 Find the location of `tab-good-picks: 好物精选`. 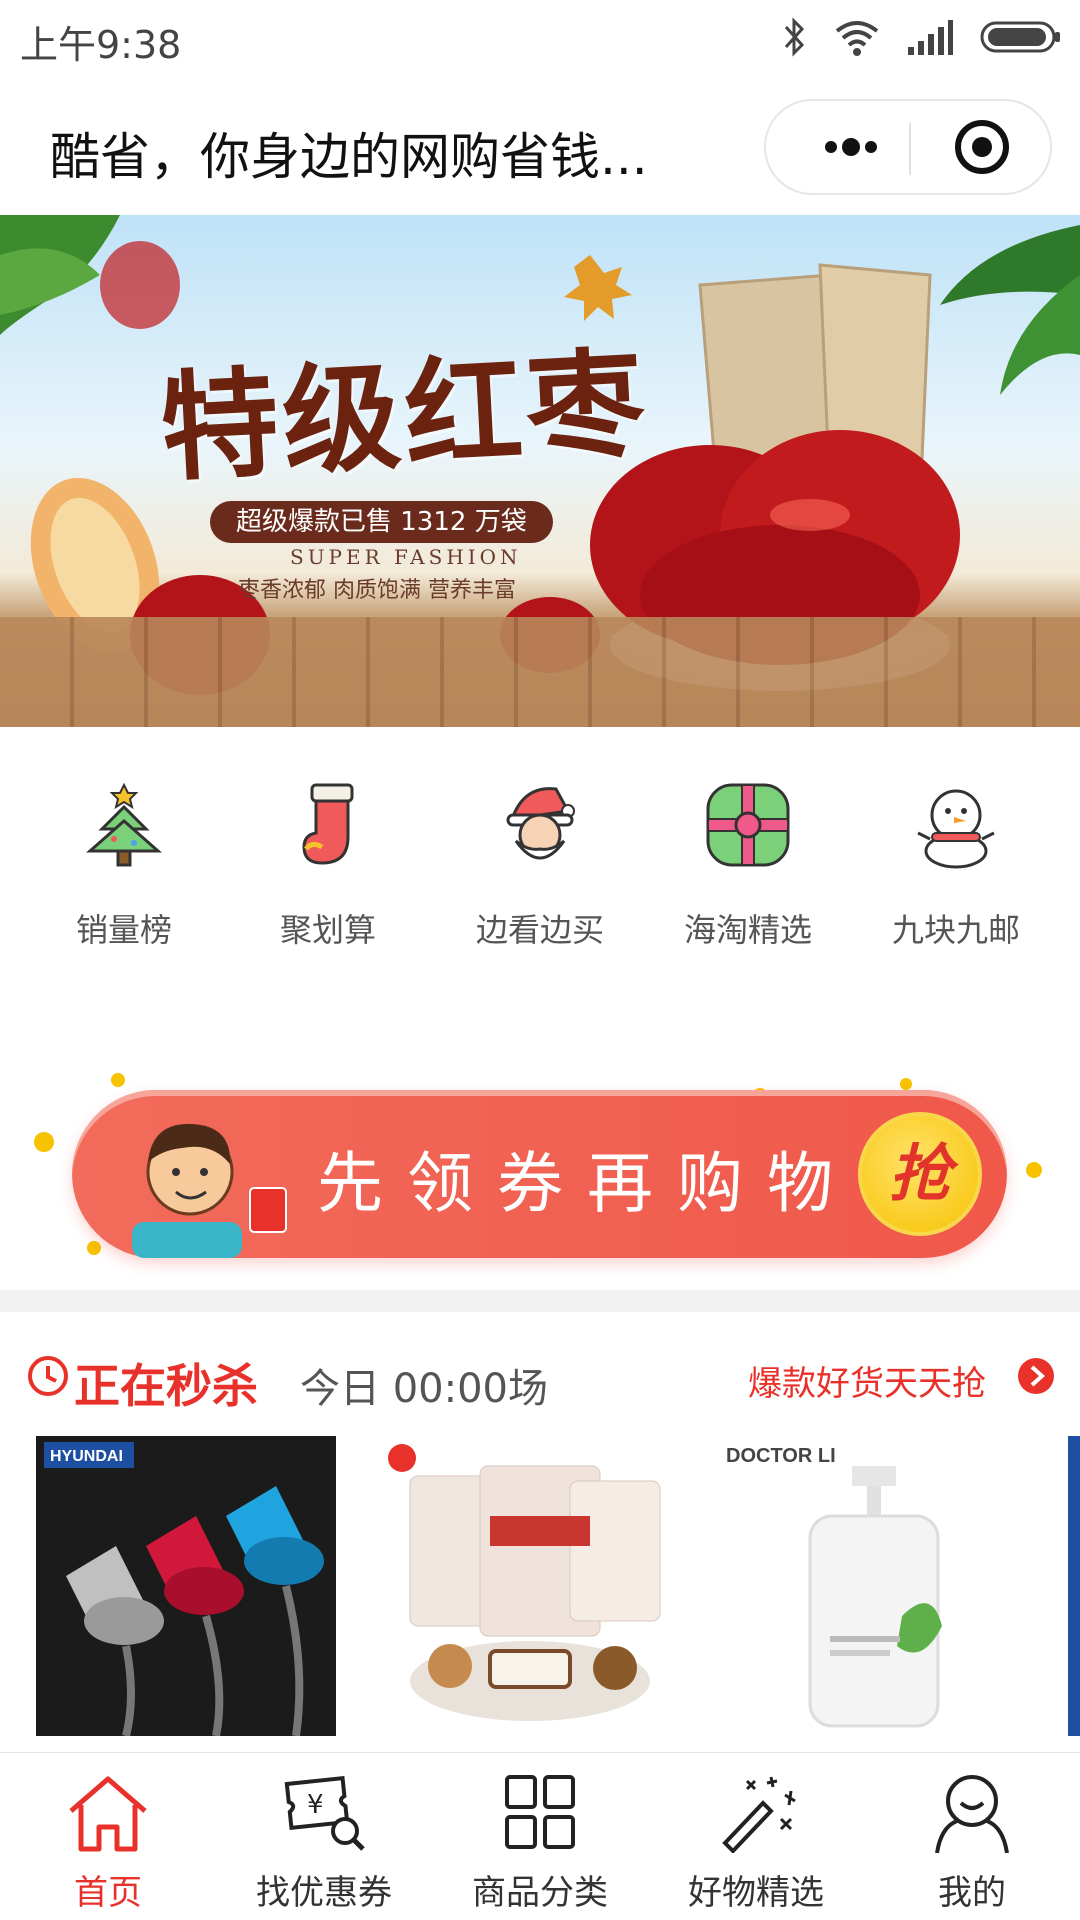

tab-good-picks: 好物精选 is located at coordinates (756, 1843).